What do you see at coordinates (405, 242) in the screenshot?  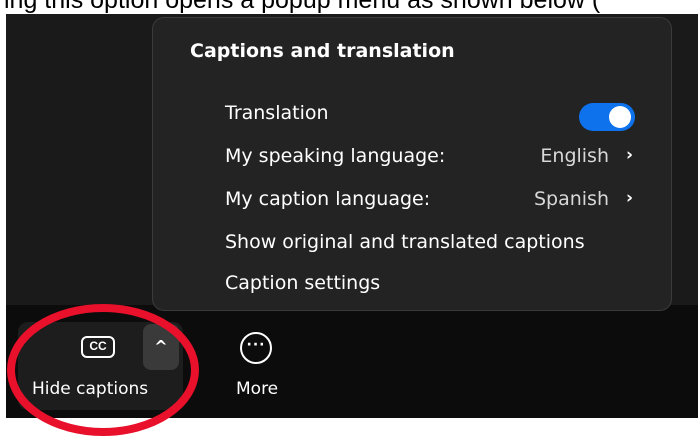 I see `show-original-translated-label: Show original and translated captions` at bounding box center [405, 242].